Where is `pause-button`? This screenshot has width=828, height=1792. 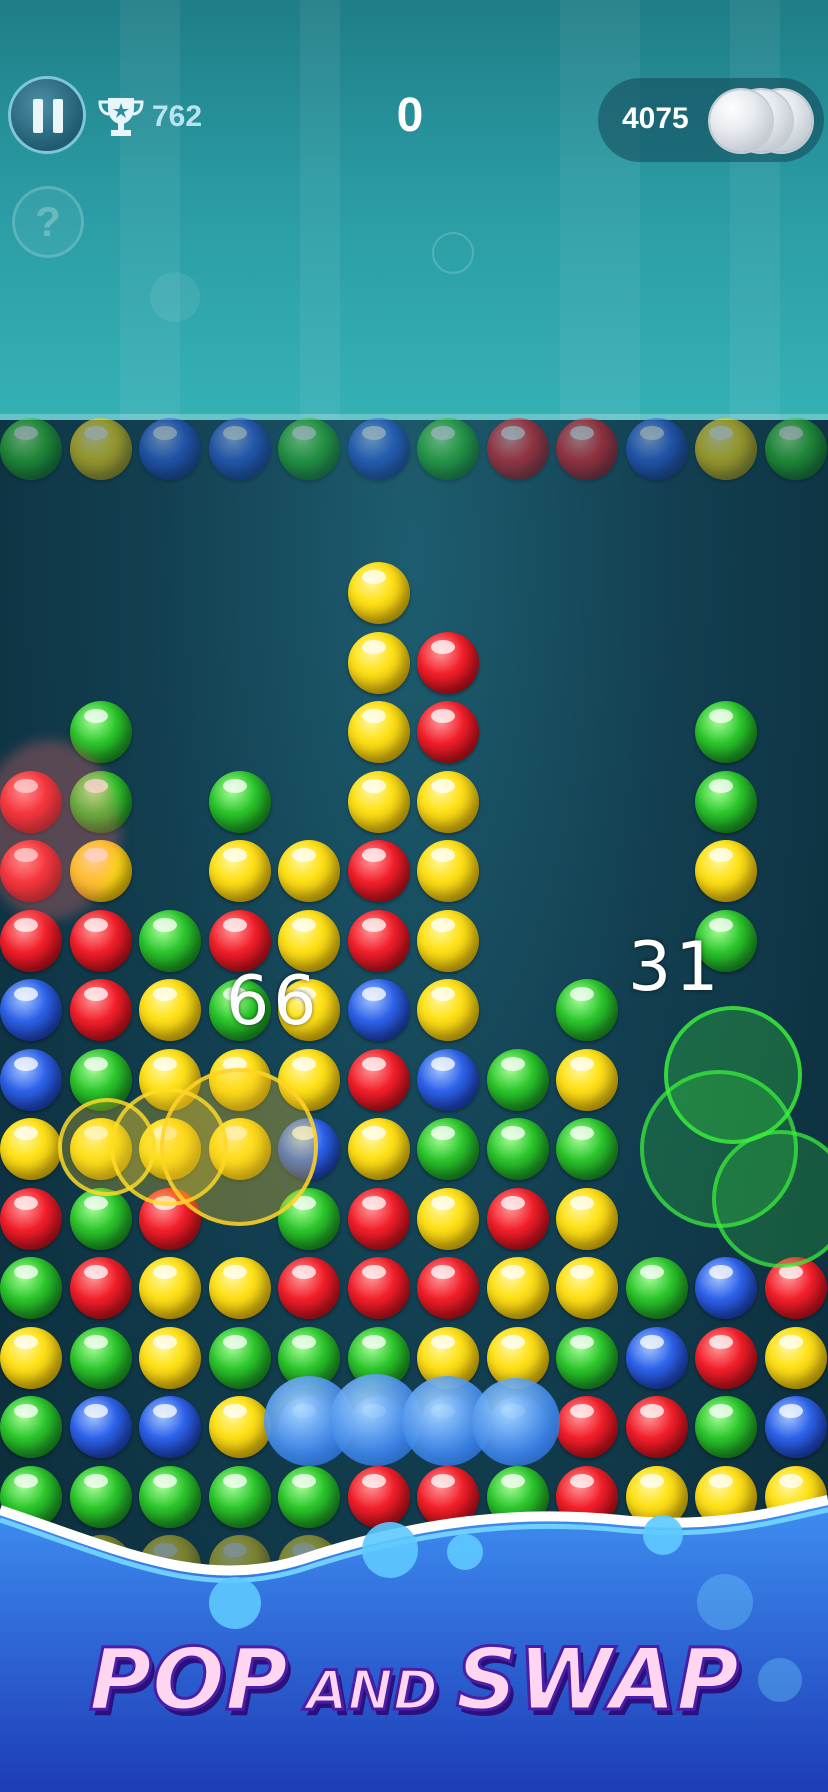
pause-button is located at coordinates (47, 115).